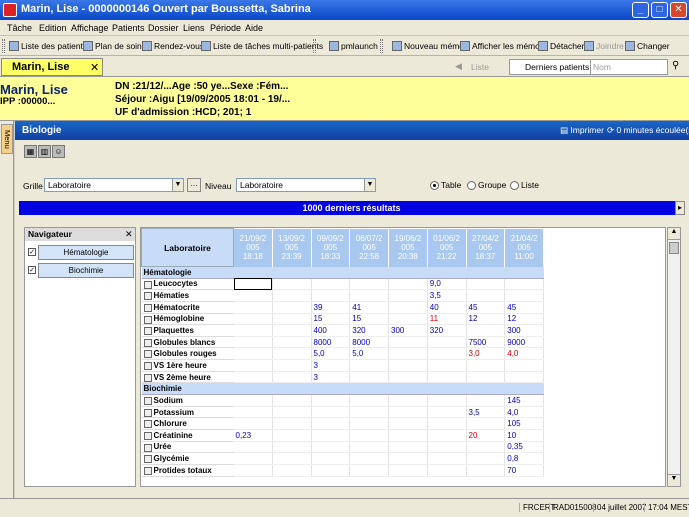 This screenshot has height=517, width=689. What do you see at coordinates (187, 458) in the screenshot?
I see `analysis-label: Glycémie` at bounding box center [187, 458].